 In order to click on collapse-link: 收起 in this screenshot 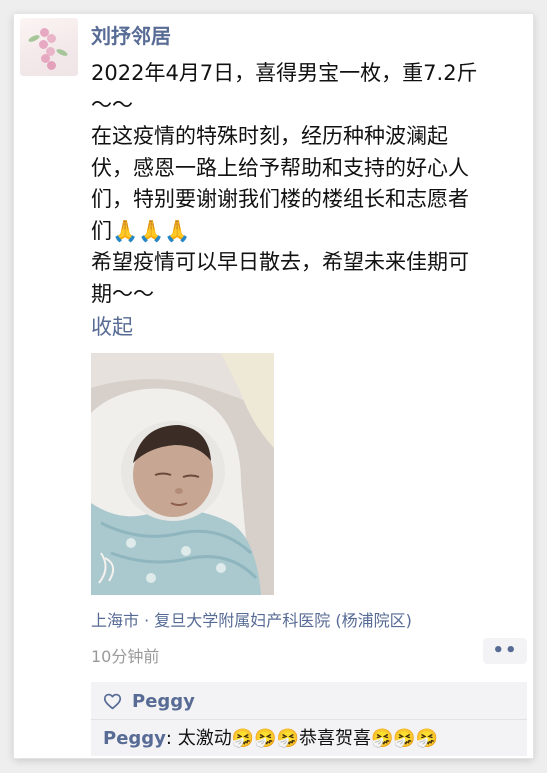, I will do `click(112, 326)`.